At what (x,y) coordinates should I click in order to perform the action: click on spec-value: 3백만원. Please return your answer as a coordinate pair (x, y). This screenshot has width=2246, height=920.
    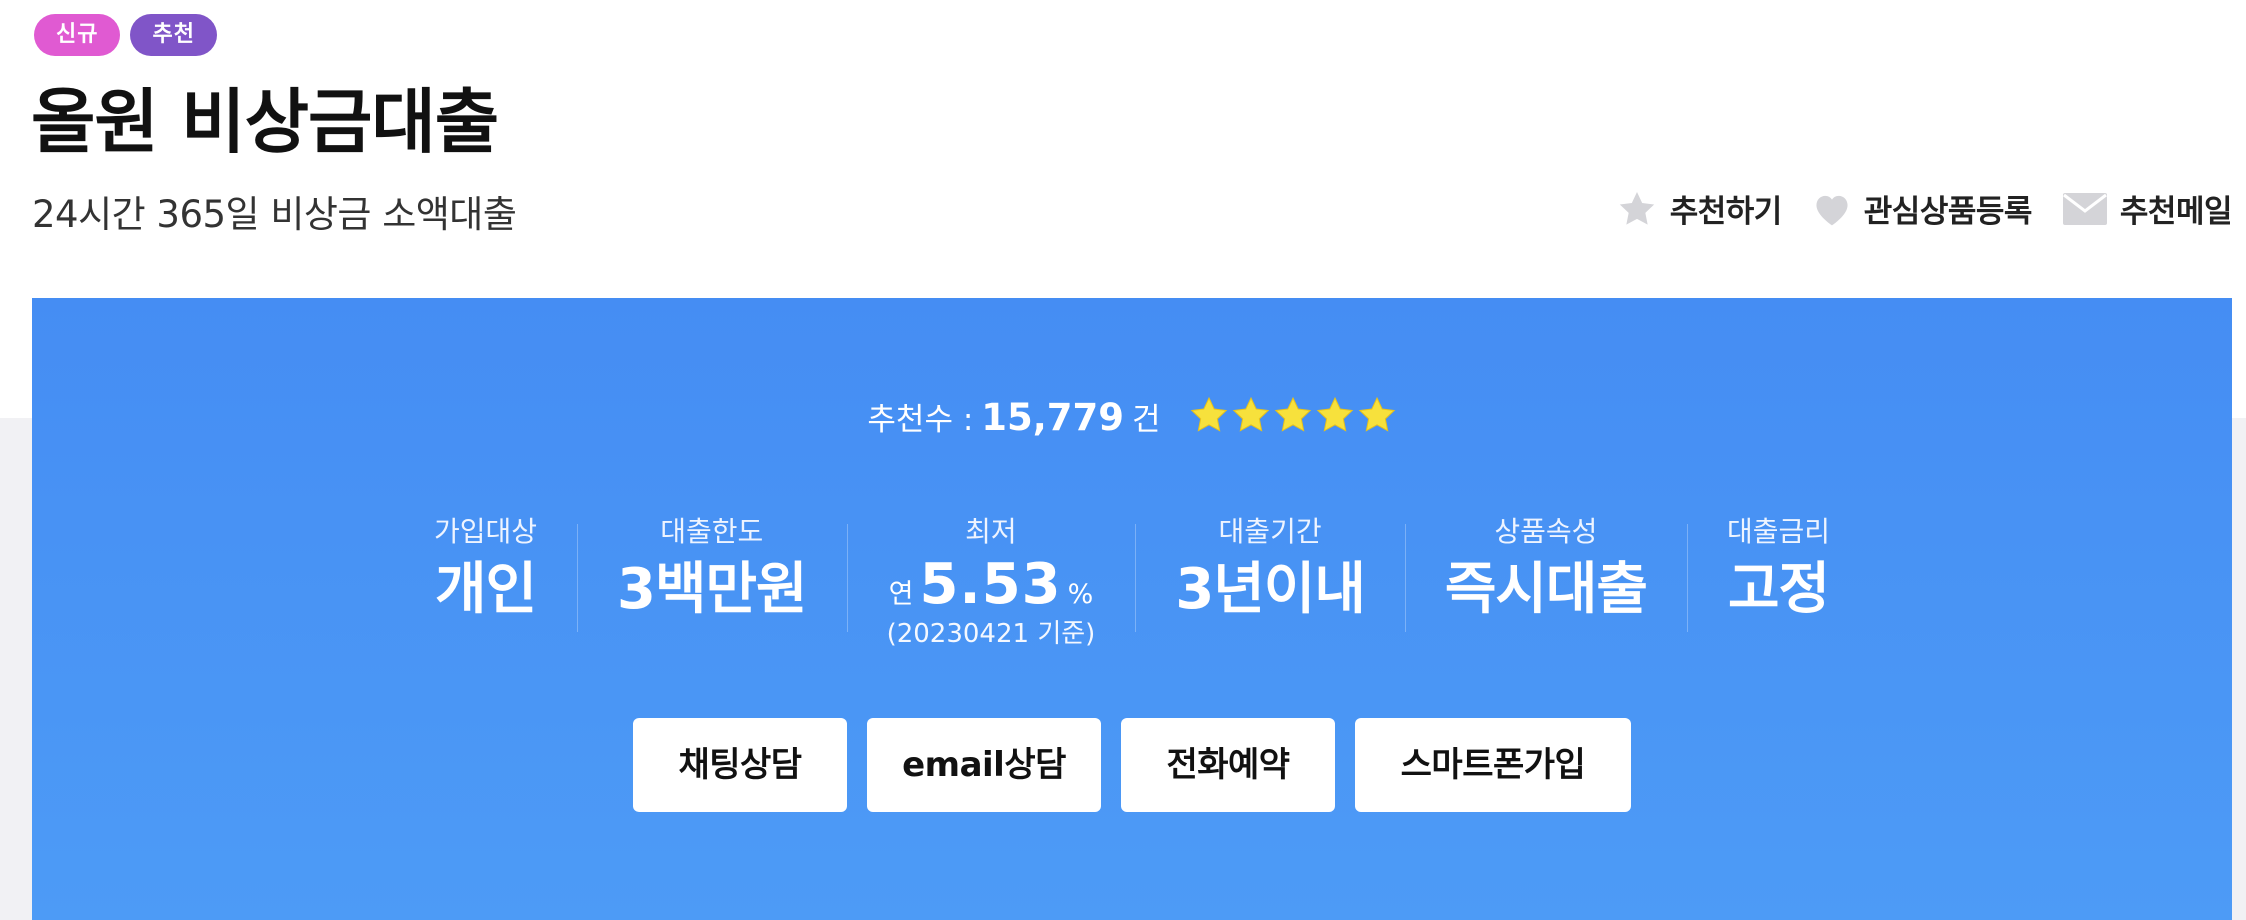
    Looking at the image, I should click on (712, 589).